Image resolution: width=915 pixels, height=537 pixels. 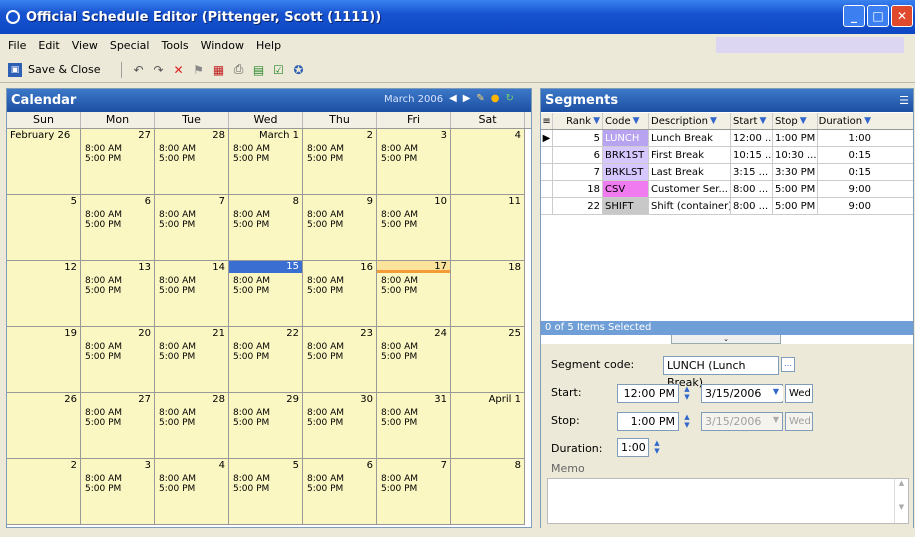 What do you see at coordinates (495, 98) in the screenshot?
I see `today-icon: ●` at bounding box center [495, 98].